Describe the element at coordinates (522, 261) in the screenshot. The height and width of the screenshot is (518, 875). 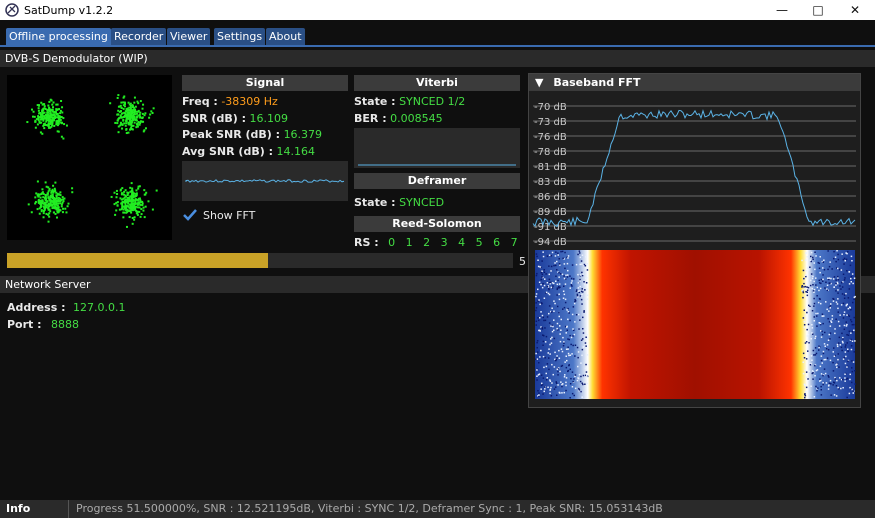
I see `progress-label: 5` at that location.